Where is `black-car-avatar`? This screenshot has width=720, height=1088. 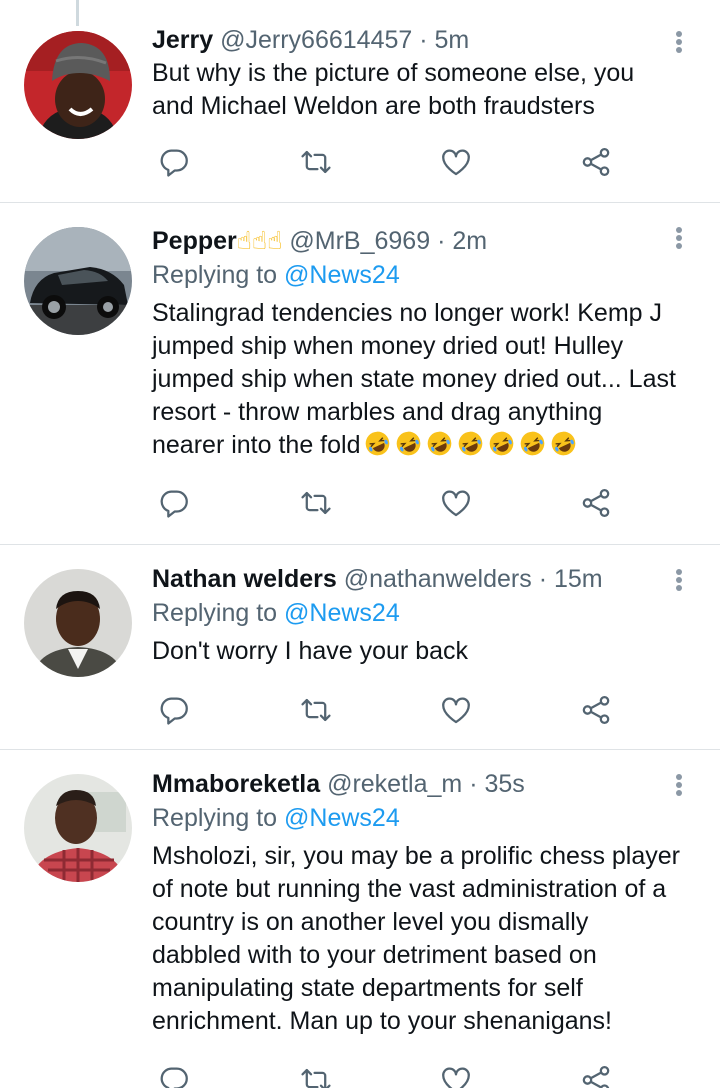 black-car-avatar is located at coordinates (78, 281).